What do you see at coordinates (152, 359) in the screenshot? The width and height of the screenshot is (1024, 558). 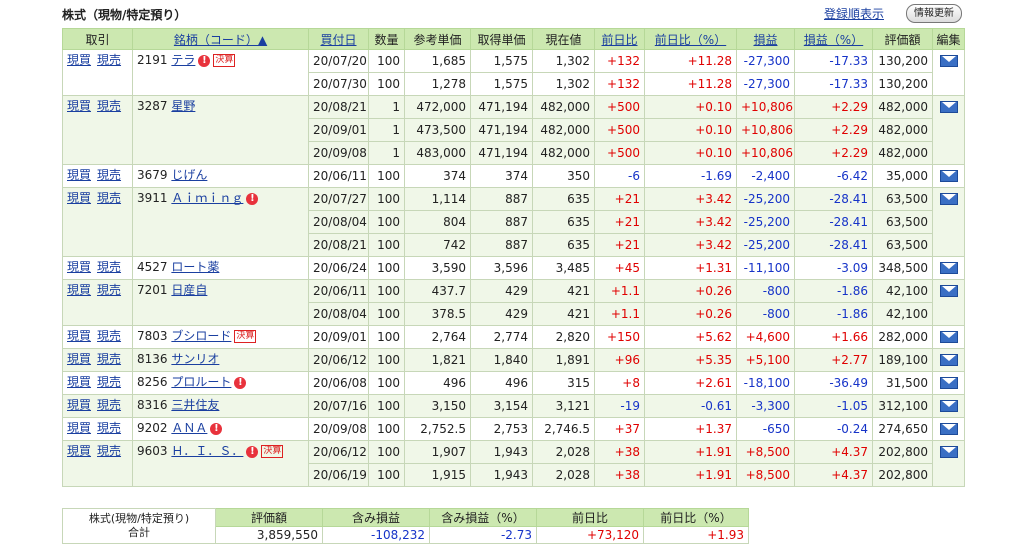 I see `stock-code: 8136` at bounding box center [152, 359].